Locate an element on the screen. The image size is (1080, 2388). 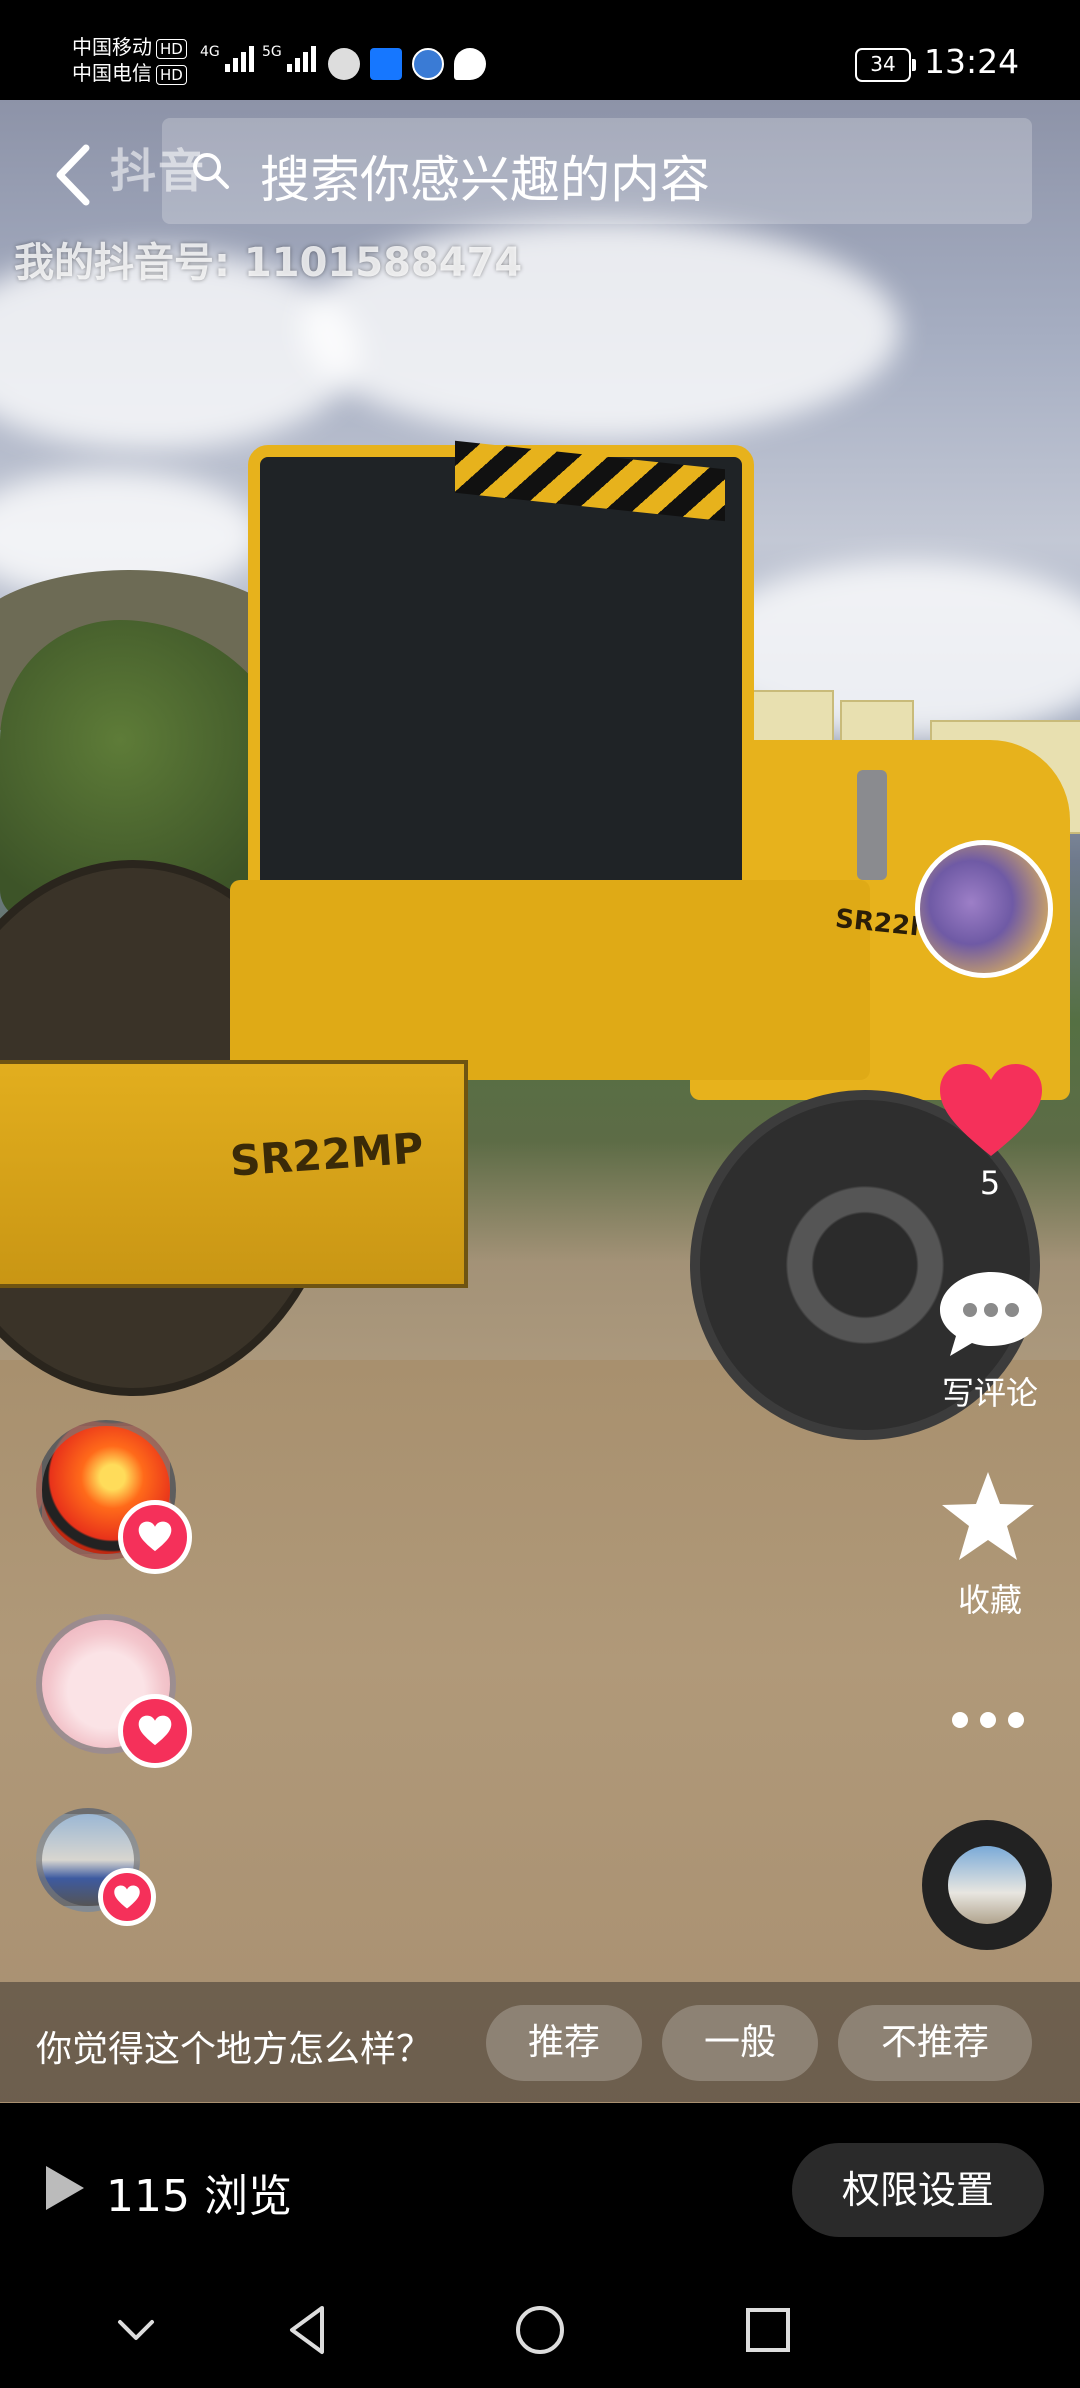
carrier-1: 中国移动 is located at coordinates (112, 47).